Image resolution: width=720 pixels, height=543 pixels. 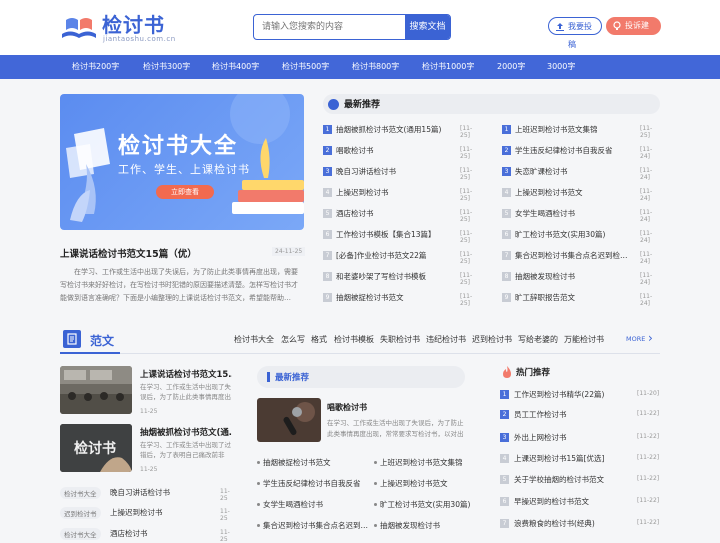 What do you see at coordinates (294, 462) in the screenshot?
I see `latest-item: 抽烟被捉检讨书范文` at bounding box center [294, 462].